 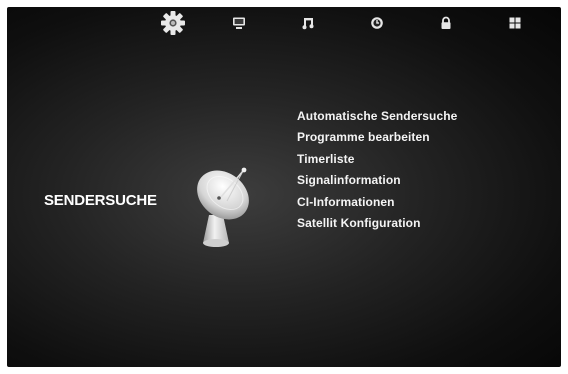 What do you see at coordinates (377, 137) in the screenshot?
I see `menu-item-programme-bearbeiten: Programme bearbeiten` at bounding box center [377, 137].